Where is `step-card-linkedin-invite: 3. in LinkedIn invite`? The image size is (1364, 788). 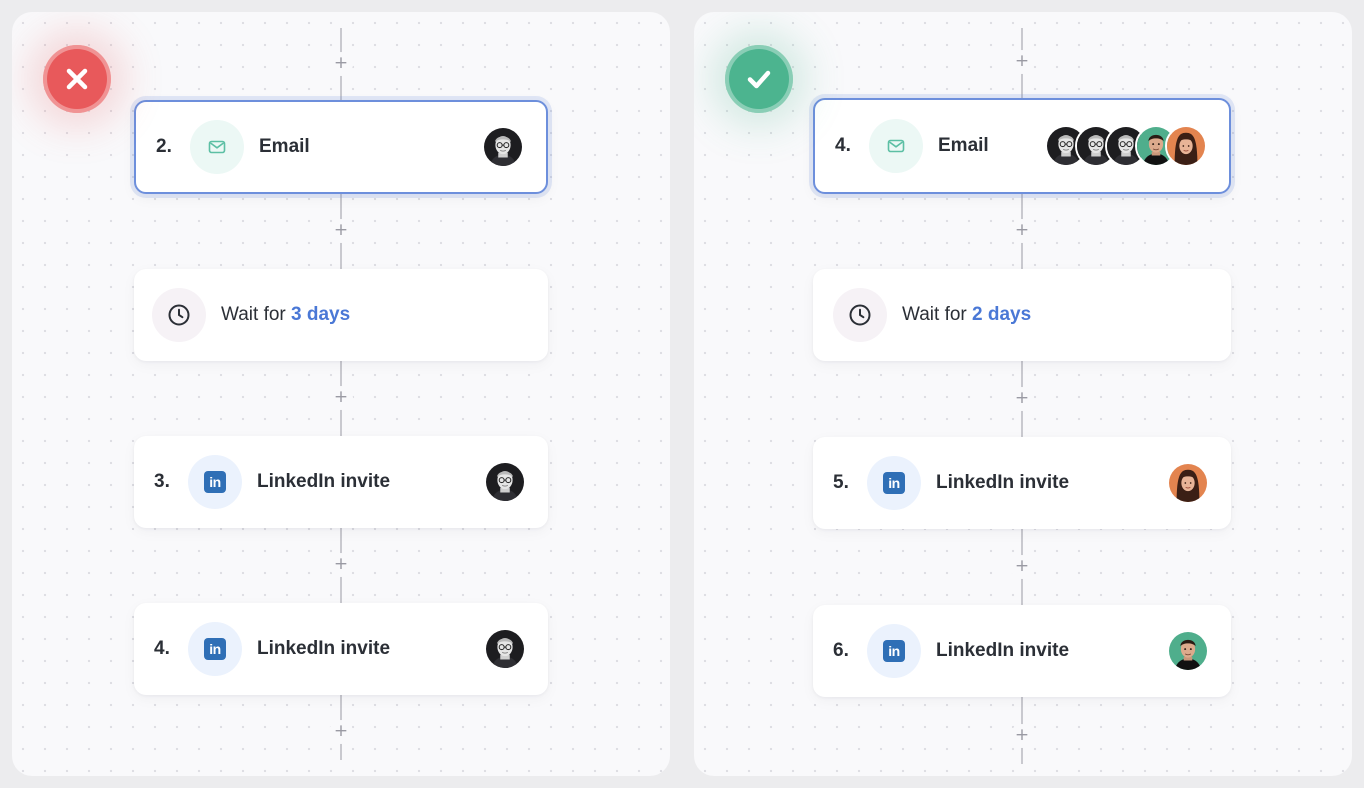 step-card-linkedin-invite: 3. in LinkedIn invite is located at coordinates (341, 482).